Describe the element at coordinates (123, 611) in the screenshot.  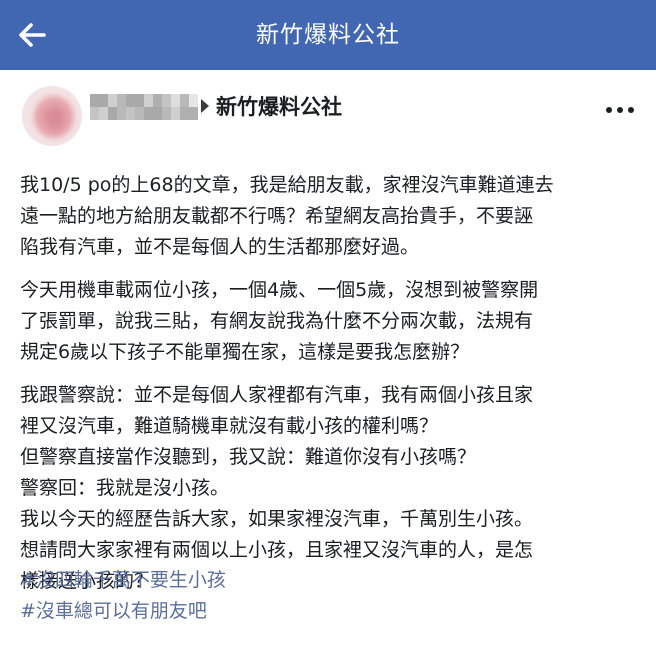
I see `hashtag-link: #沒車總可以有朋友吧` at that location.